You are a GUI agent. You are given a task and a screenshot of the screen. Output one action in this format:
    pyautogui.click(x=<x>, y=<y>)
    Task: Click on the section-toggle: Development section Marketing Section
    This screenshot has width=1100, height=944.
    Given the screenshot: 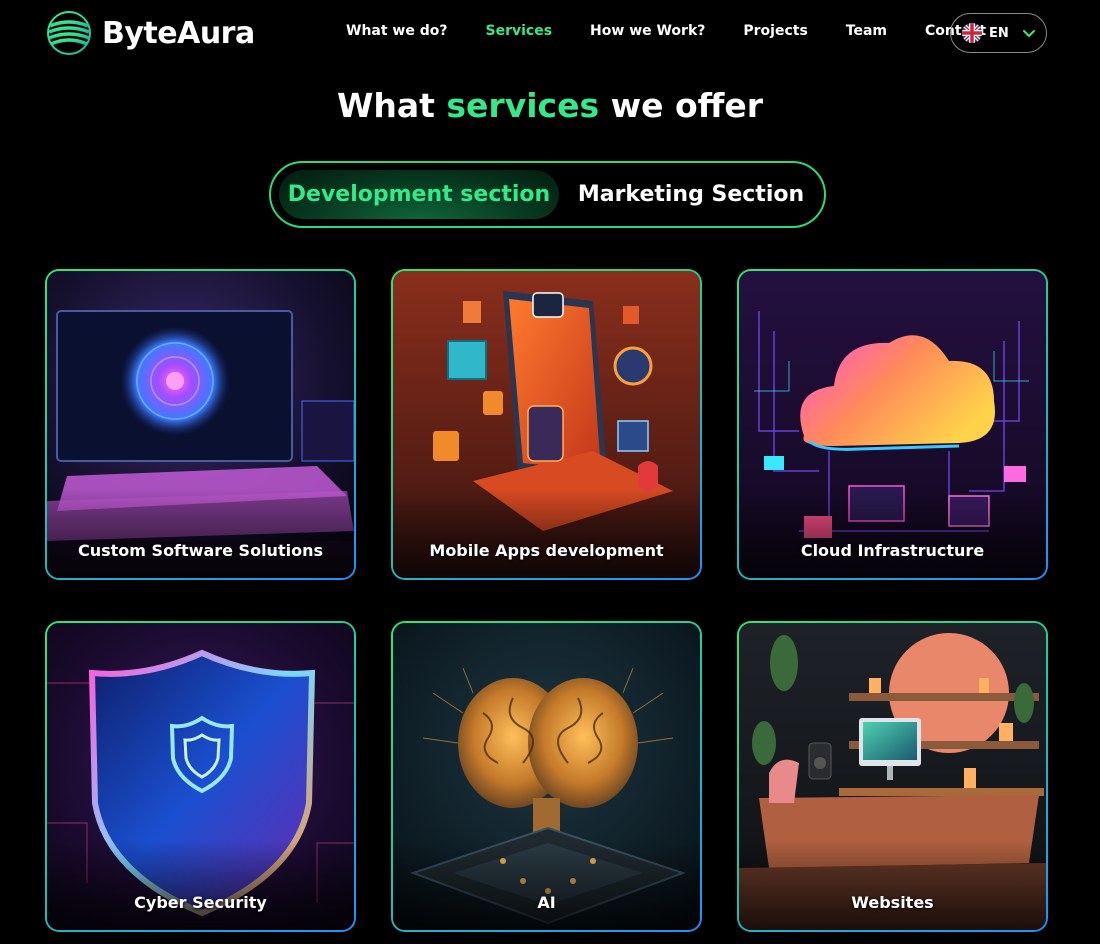 What is the action you would take?
    pyautogui.click(x=547, y=194)
    